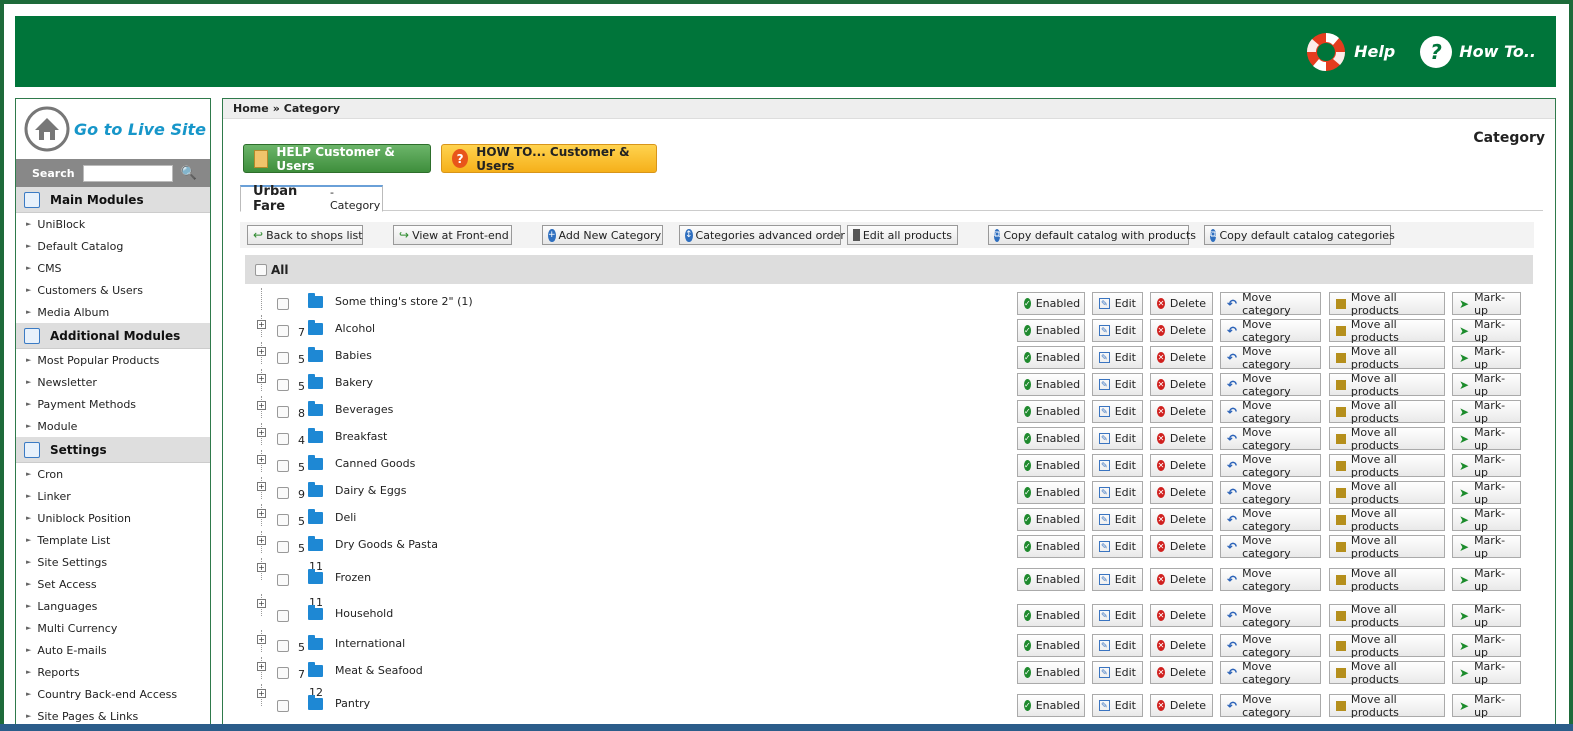 Image resolution: width=1573 pixels, height=731 pixels. What do you see at coordinates (364, 409) in the screenshot?
I see `category-name: Beverages` at bounding box center [364, 409].